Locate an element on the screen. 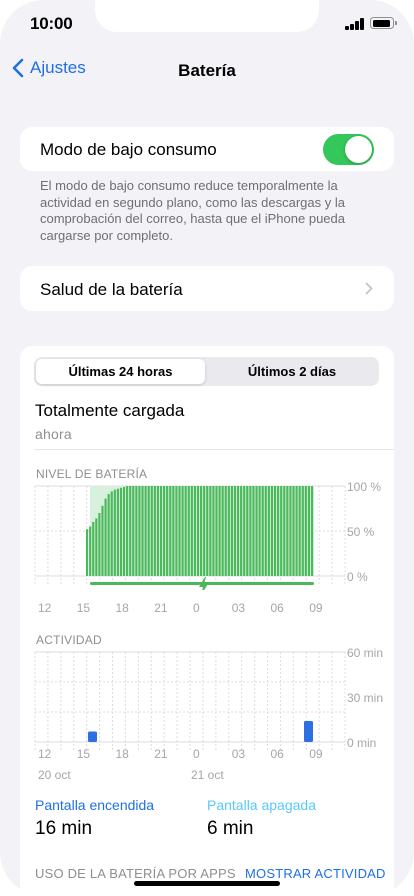  notch is located at coordinates (207, 16).